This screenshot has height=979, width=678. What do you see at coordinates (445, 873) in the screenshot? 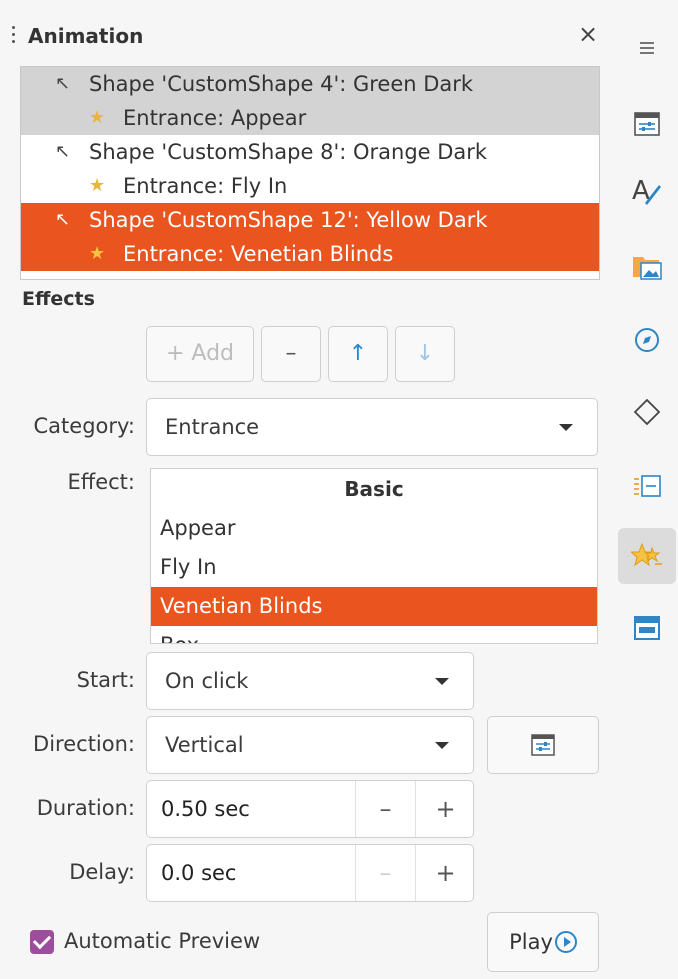
I see `delay-increment-button: +` at bounding box center [445, 873].